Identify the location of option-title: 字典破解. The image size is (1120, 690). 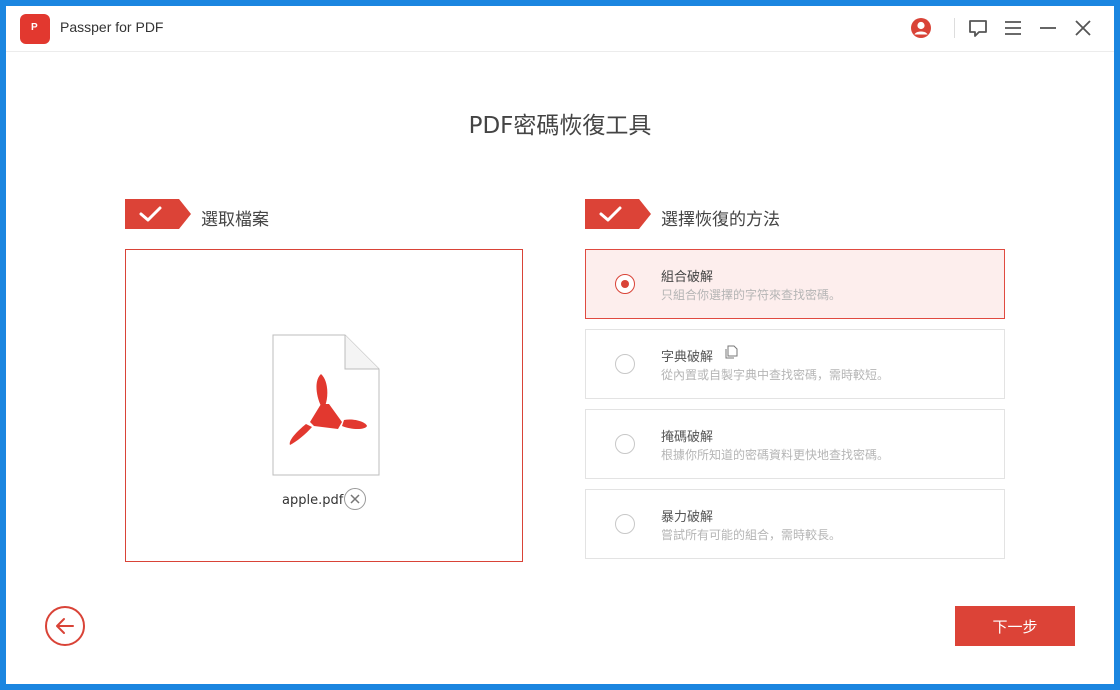
(687, 357).